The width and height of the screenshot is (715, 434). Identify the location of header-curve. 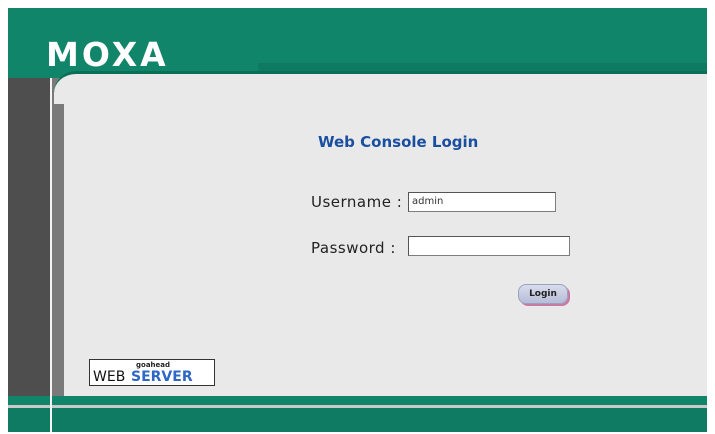
(380, 87).